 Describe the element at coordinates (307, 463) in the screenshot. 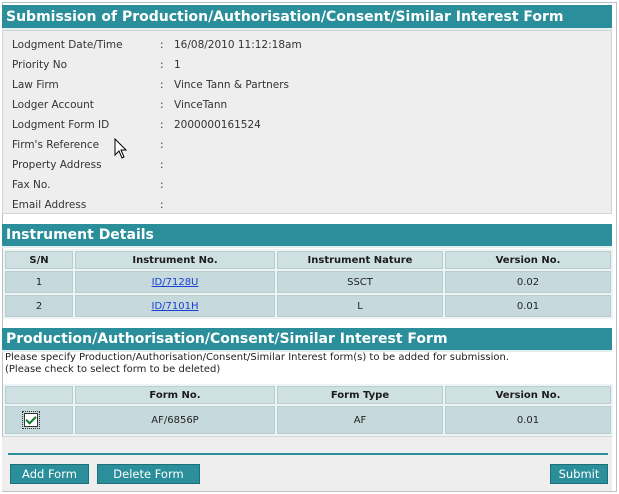

I see `button-bar: Add Form Delete Form Submit` at that location.